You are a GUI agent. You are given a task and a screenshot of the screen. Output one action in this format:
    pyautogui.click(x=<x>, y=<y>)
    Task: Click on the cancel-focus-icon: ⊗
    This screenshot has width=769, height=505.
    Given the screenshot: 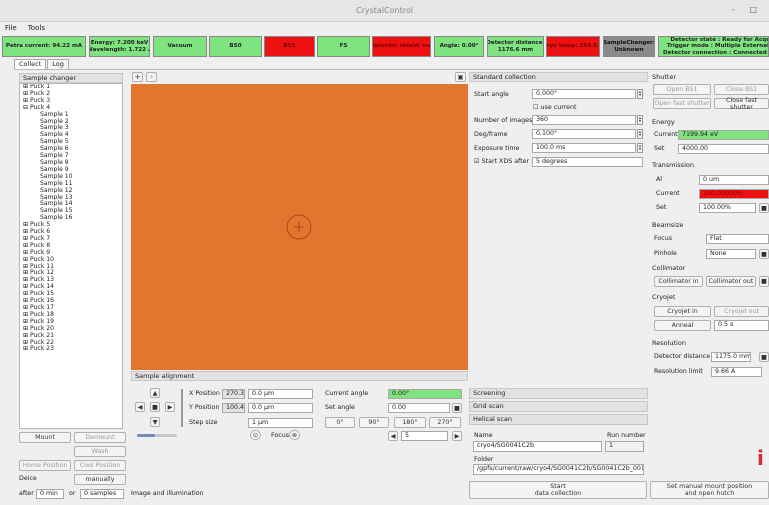 What is the action you would take?
    pyautogui.click(x=294, y=435)
    